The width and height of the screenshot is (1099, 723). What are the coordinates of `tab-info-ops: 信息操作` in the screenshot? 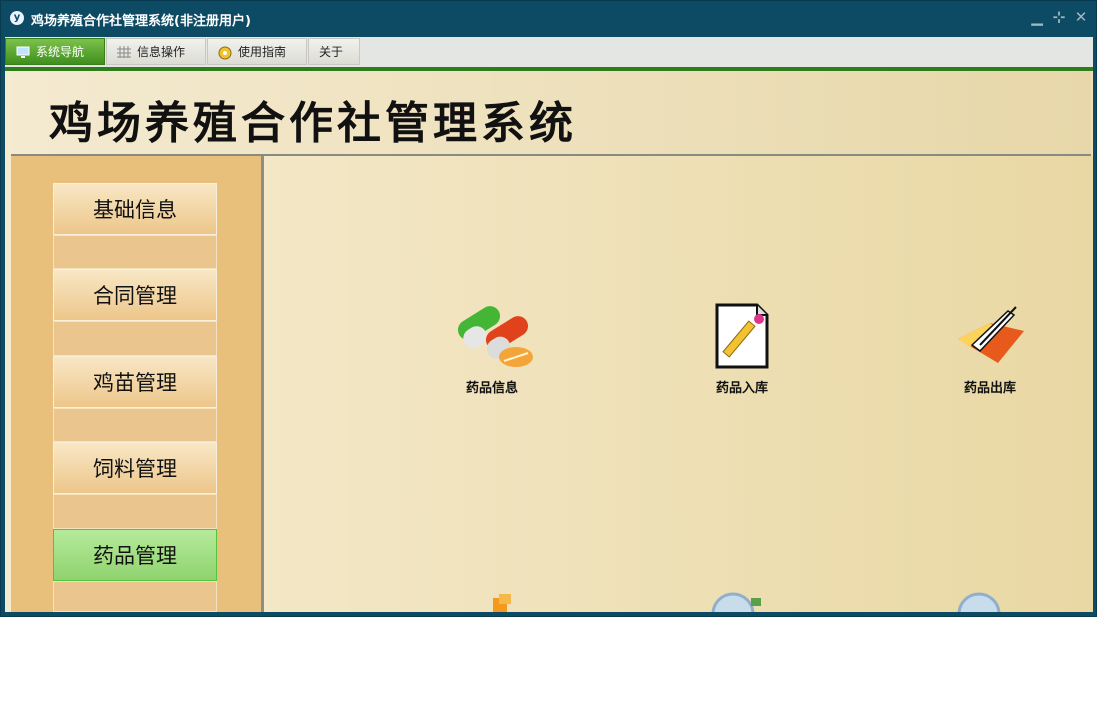 It's located at (156, 51).